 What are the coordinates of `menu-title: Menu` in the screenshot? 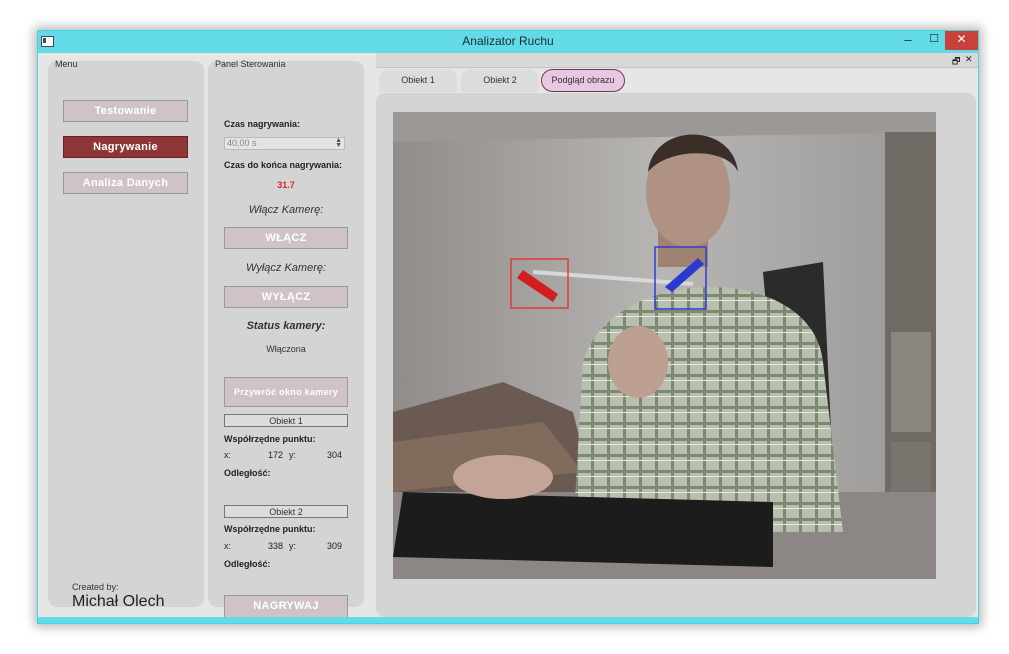 It's located at (66, 64).